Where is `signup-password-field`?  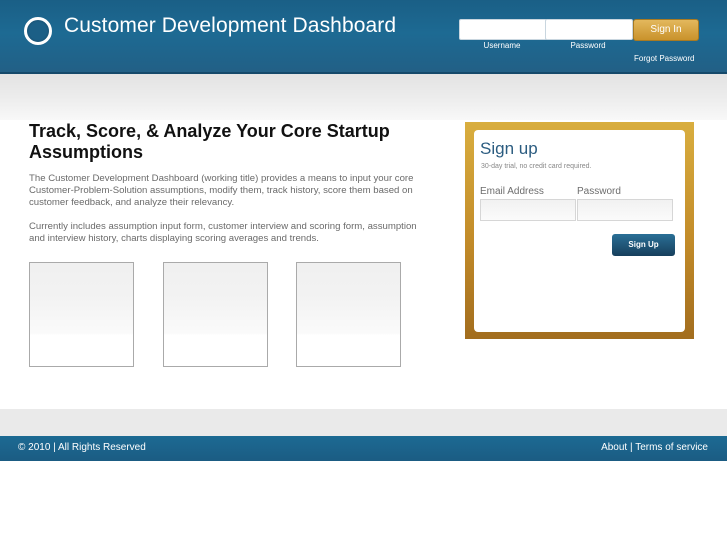
signup-password-field is located at coordinates (625, 210).